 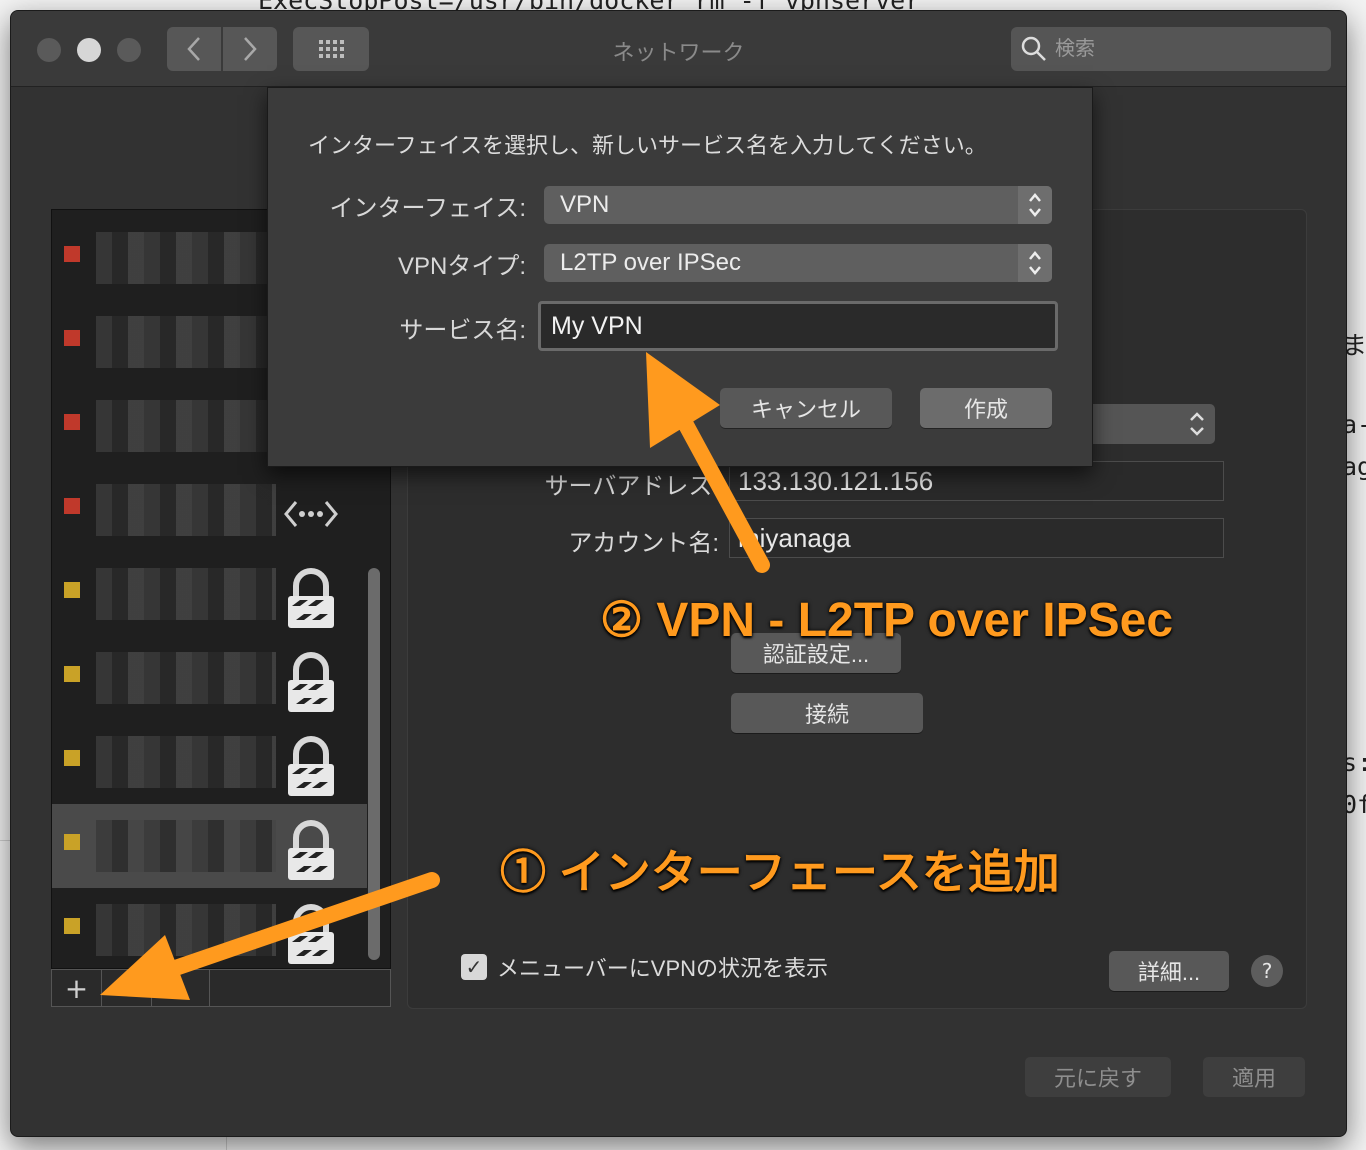 I want to click on search-field, so click(x=1171, y=49).